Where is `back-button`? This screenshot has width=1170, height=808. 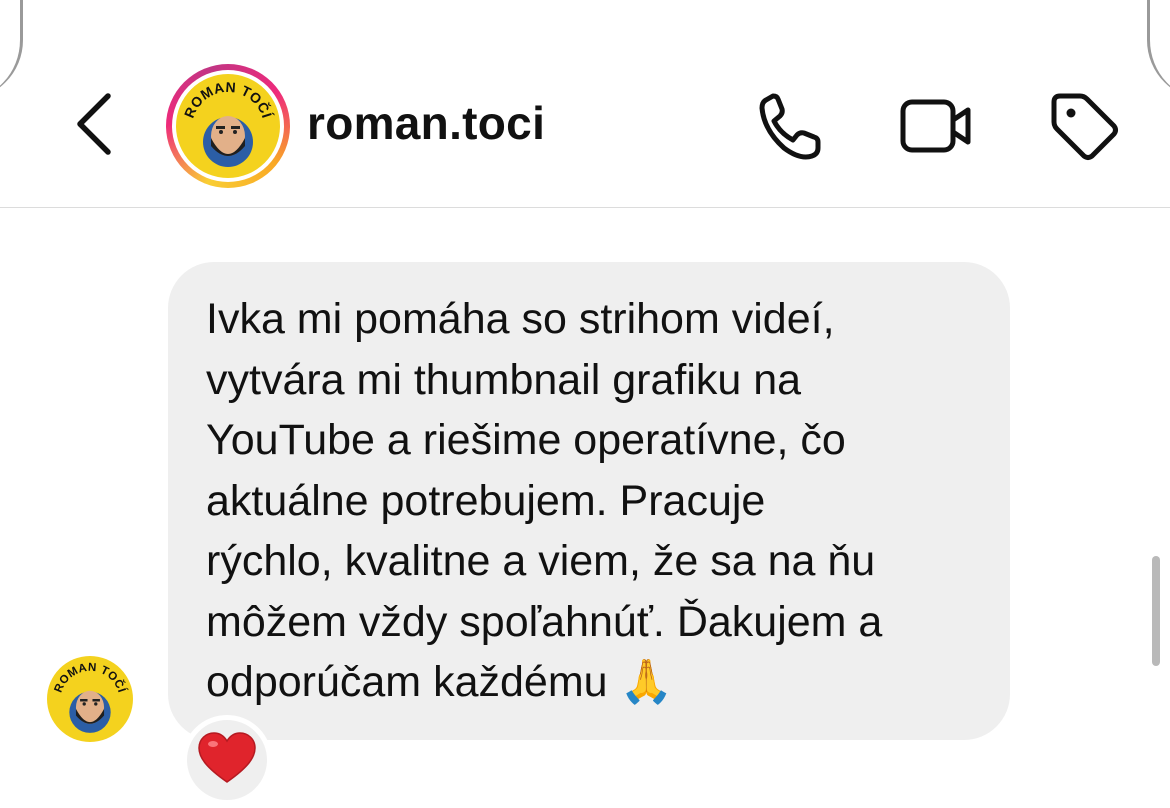
back-button is located at coordinates (96, 124).